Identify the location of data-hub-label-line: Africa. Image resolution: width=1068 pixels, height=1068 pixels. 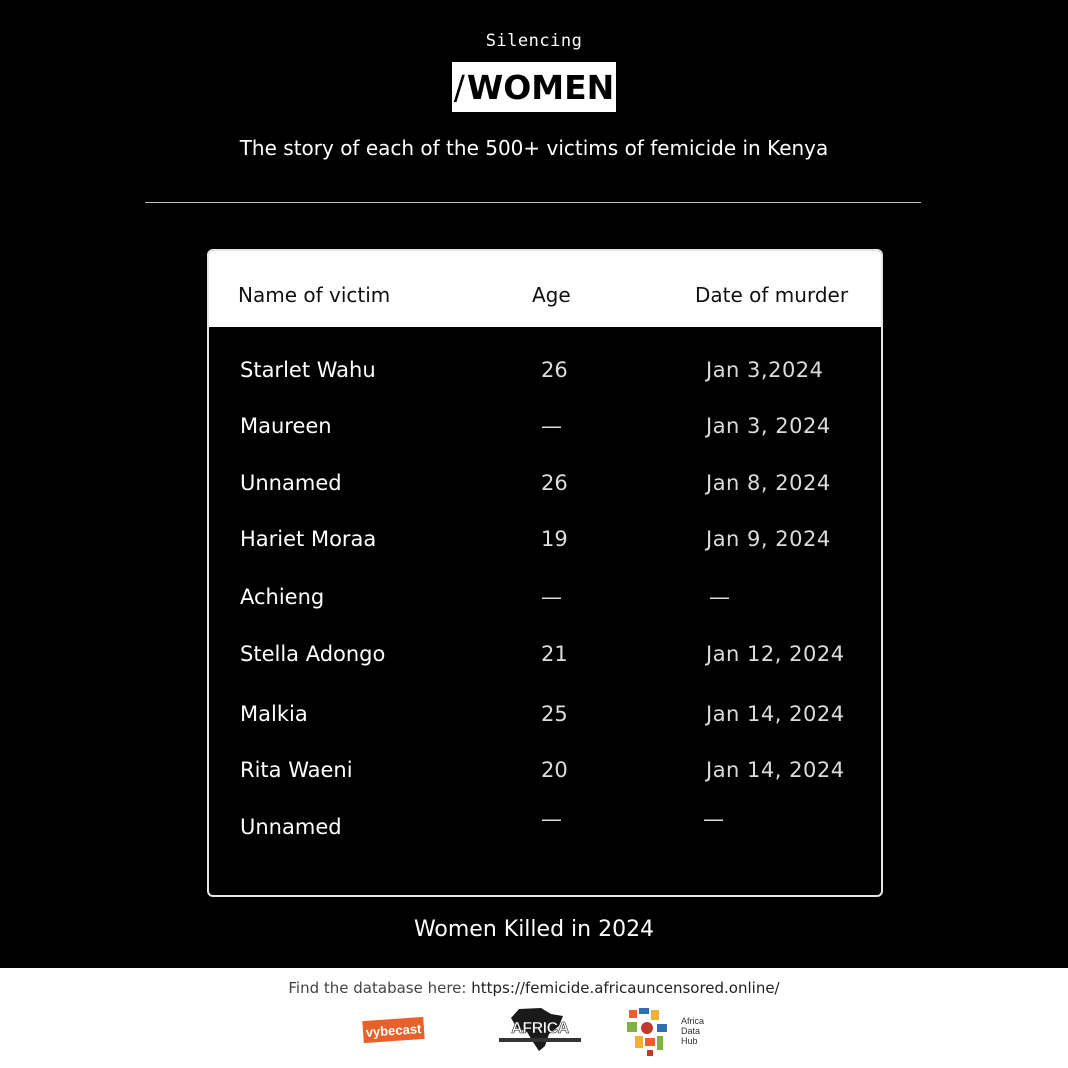
(693, 1021).